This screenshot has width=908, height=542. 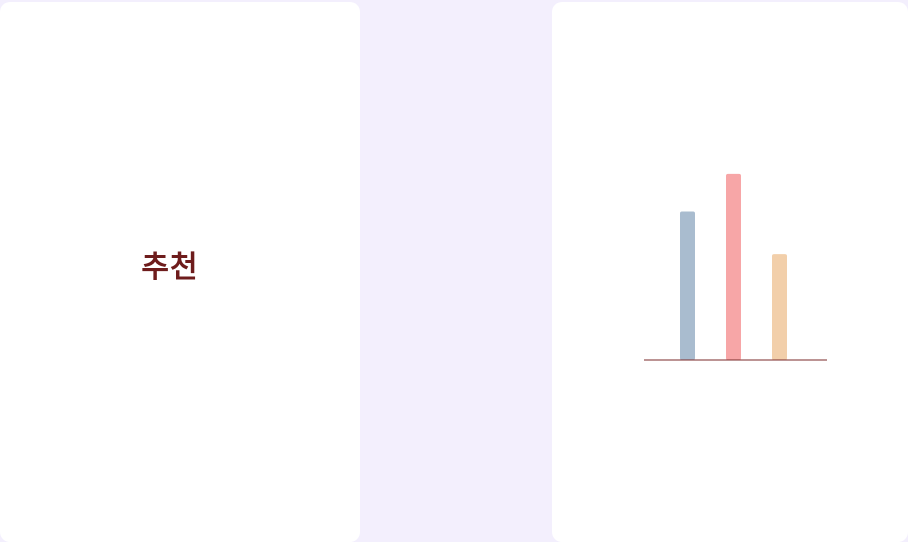 I want to click on bars-group, so click(x=733, y=266).